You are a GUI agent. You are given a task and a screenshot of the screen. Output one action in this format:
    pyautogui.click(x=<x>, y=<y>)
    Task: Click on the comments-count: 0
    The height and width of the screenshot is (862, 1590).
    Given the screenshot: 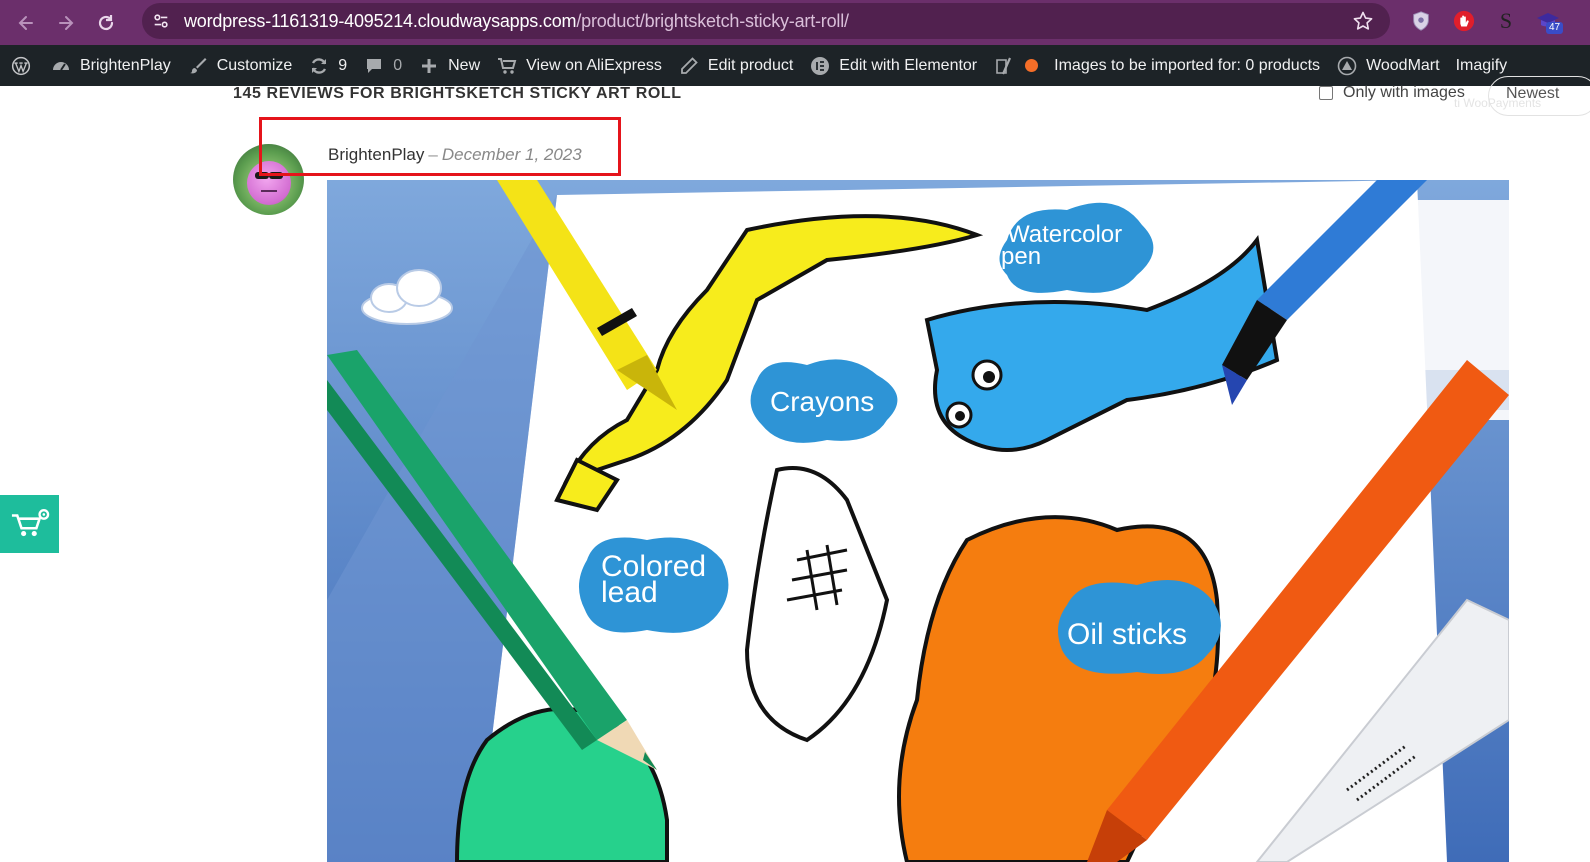 What is the action you would take?
    pyautogui.click(x=398, y=65)
    